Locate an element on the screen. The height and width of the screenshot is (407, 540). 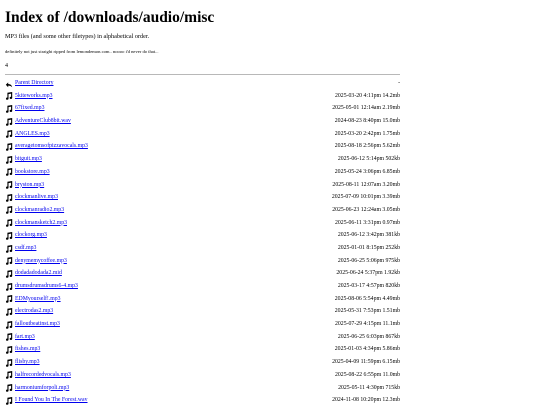
file-link: AdventureClub8bit.wav is located at coordinates (43, 121).